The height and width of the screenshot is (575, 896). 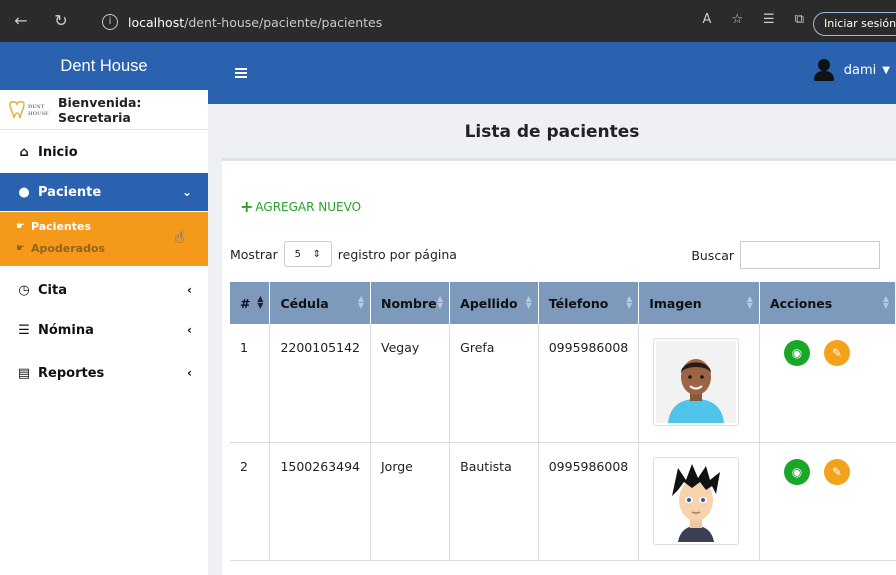 I want to click on add-new-label: AGREGAR NUEVO, so click(x=308, y=206).